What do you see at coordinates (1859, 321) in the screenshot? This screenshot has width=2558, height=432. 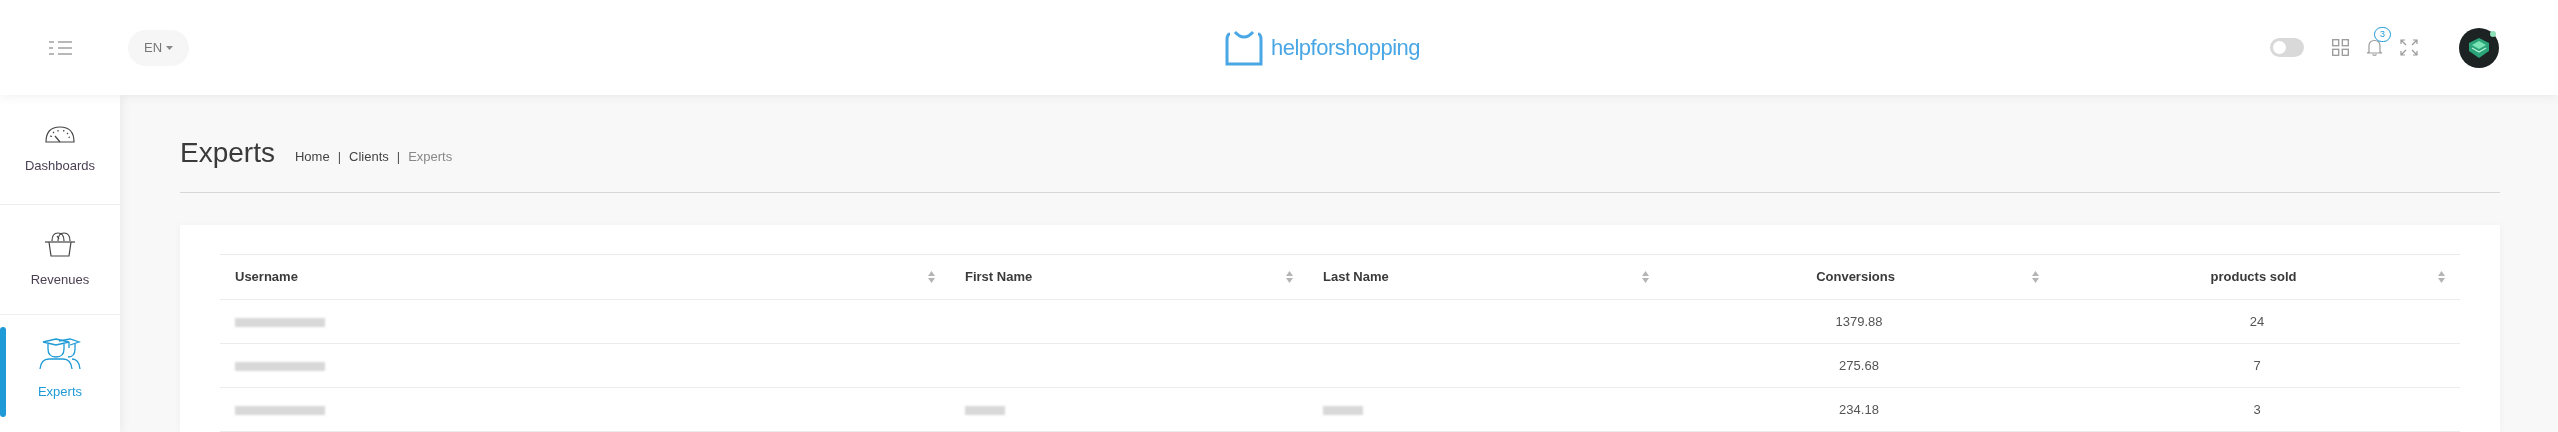 I see `table-cell: 1379.88` at bounding box center [1859, 321].